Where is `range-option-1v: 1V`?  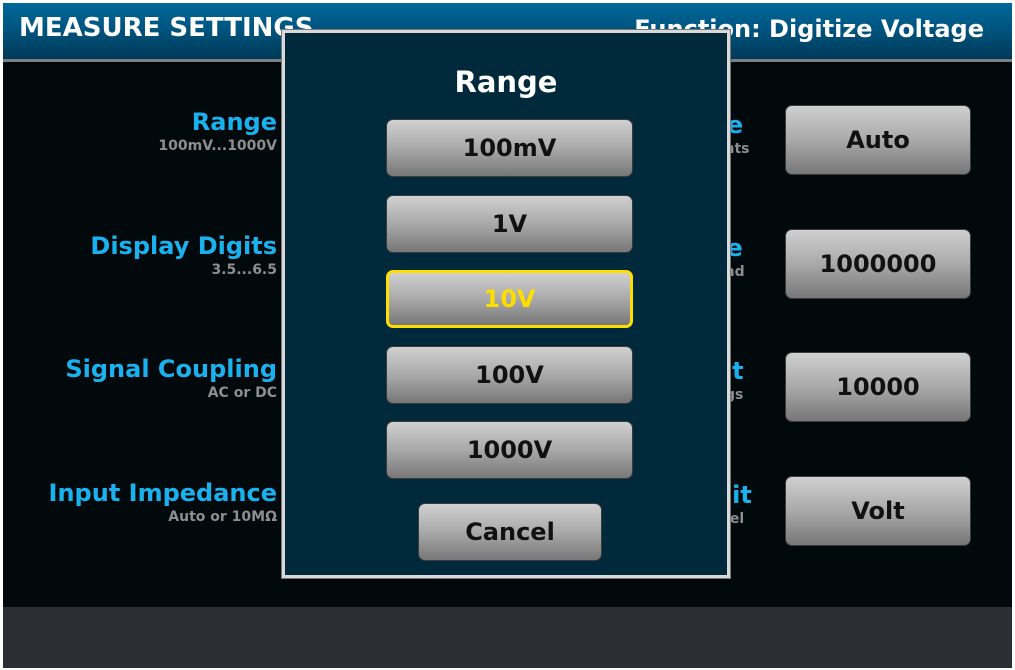 range-option-1v: 1V is located at coordinates (509, 224).